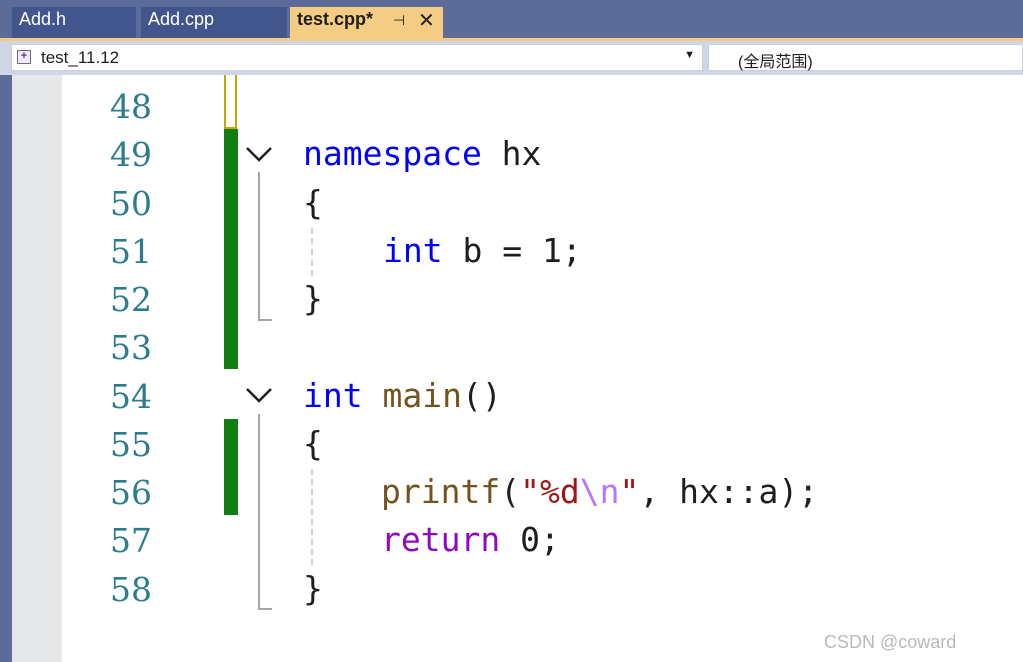 This screenshot has height=662, width=1023. I want to click on tab-add-cpp: Add.cpp, so click(214, 22).